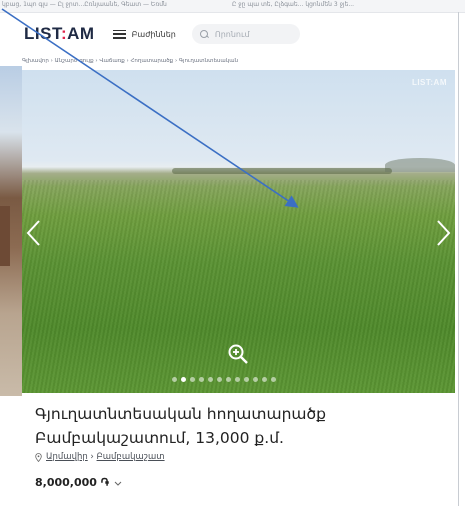  I want to click on listam-logo: LIST:AM, so click(59, 34).